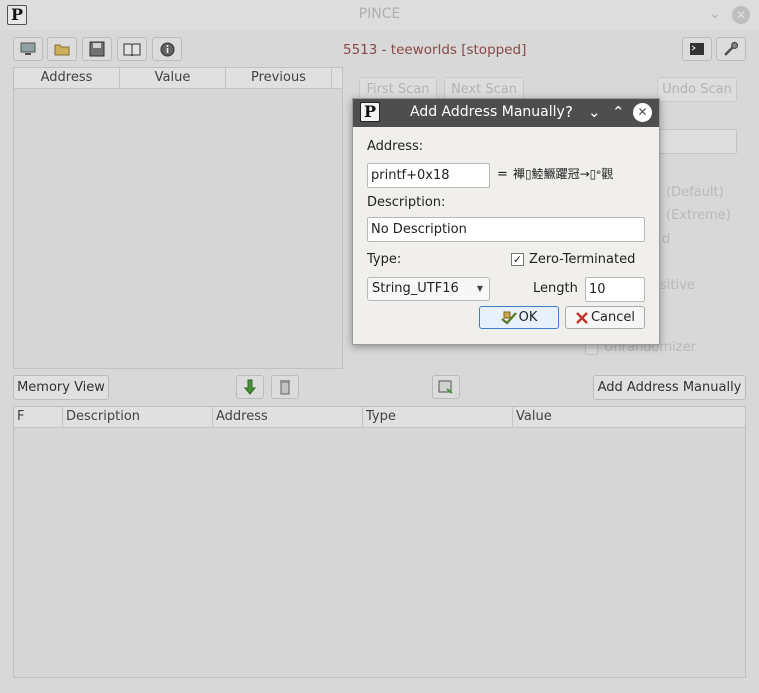 The image size is (759, 693). What do you see at coordinates (395, 146) in the screenshot?
I see `address-label: Address:` at bounding box center [395, 146].